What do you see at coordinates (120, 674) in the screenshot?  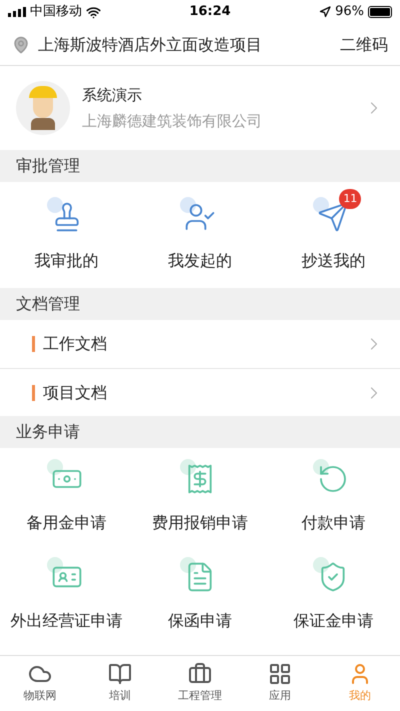 I see `book-icon` at bounding box center [120, 674].